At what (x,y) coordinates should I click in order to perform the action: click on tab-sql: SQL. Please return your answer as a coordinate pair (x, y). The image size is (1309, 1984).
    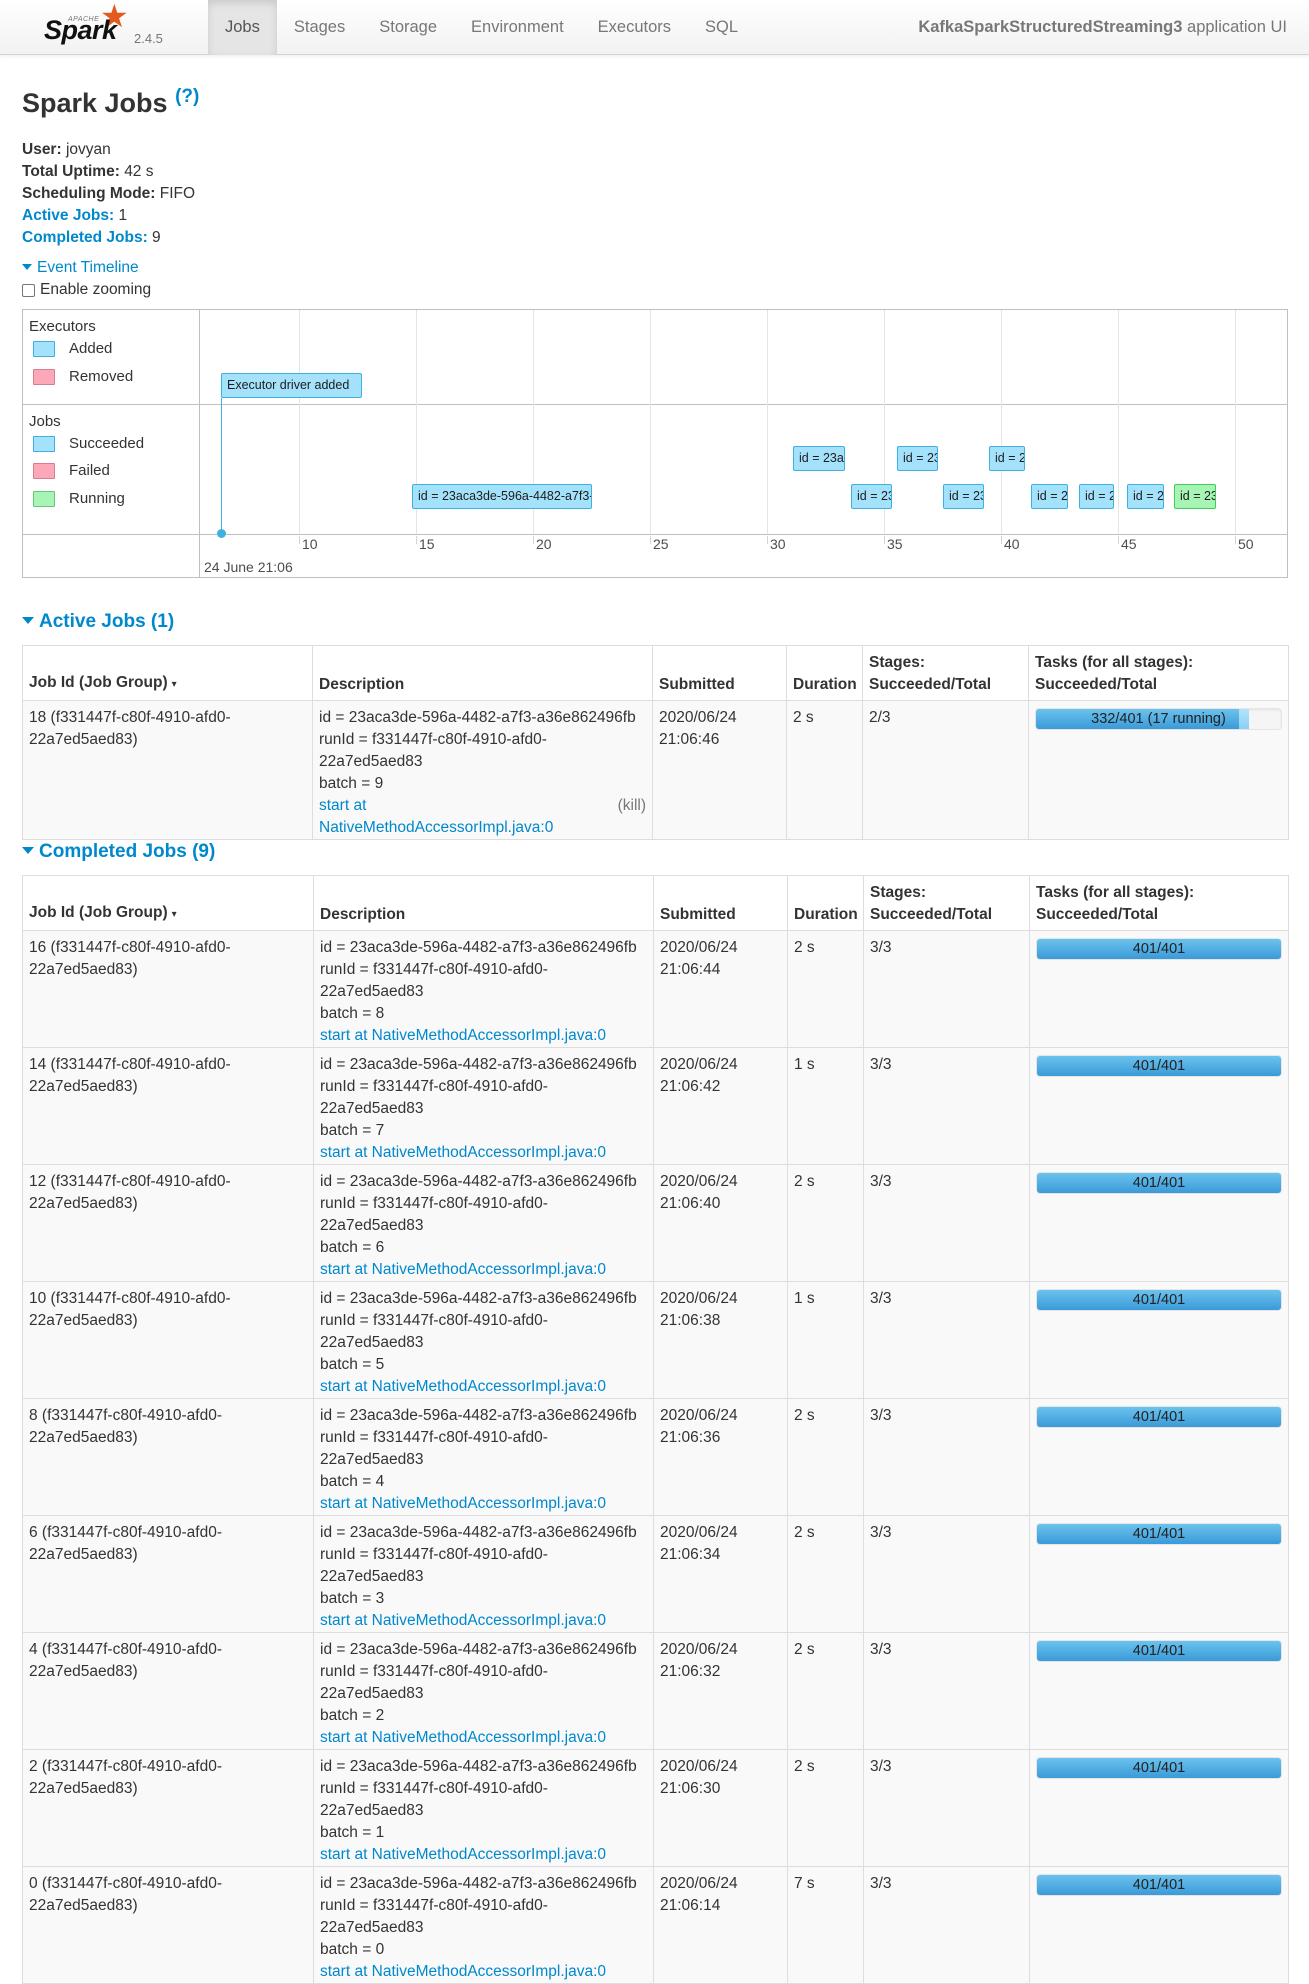
    Looking at the image, I should click on (721, 27).